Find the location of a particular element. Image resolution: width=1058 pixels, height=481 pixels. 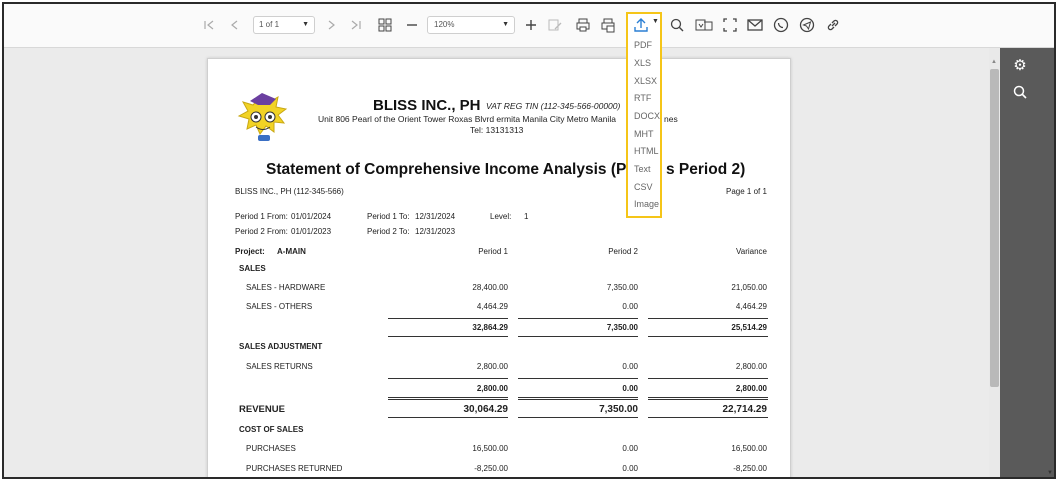

side-panel: ⚙ is located at coordinates (1027, 262).